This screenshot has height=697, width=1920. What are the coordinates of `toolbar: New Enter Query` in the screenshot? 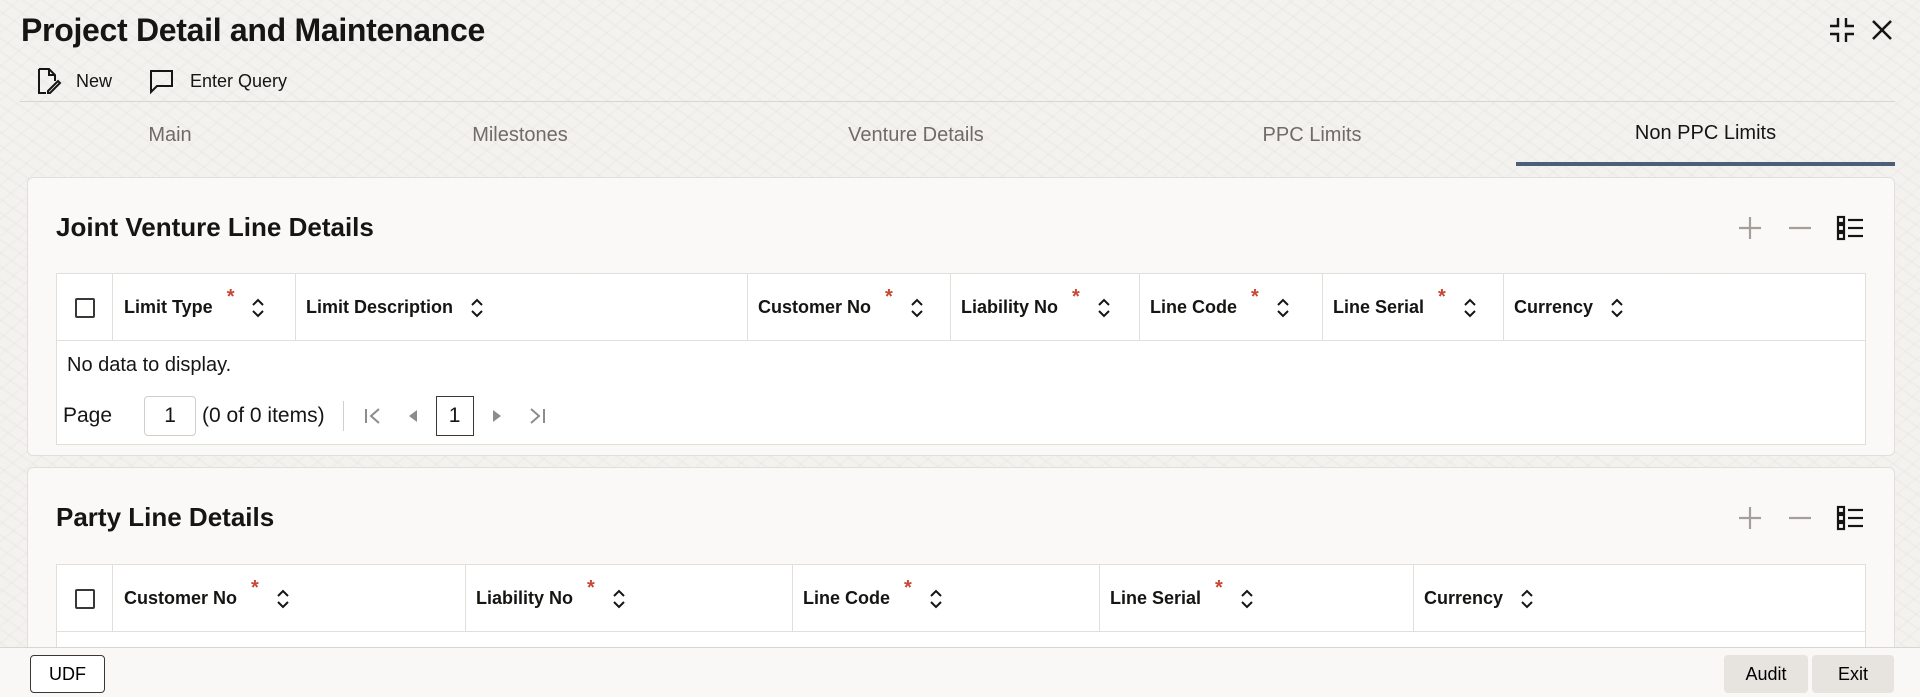 It's located at (957, 81).